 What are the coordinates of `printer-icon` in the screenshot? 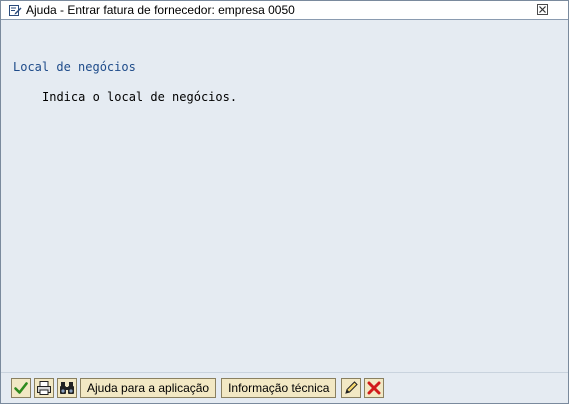 It's located at (44, 388).